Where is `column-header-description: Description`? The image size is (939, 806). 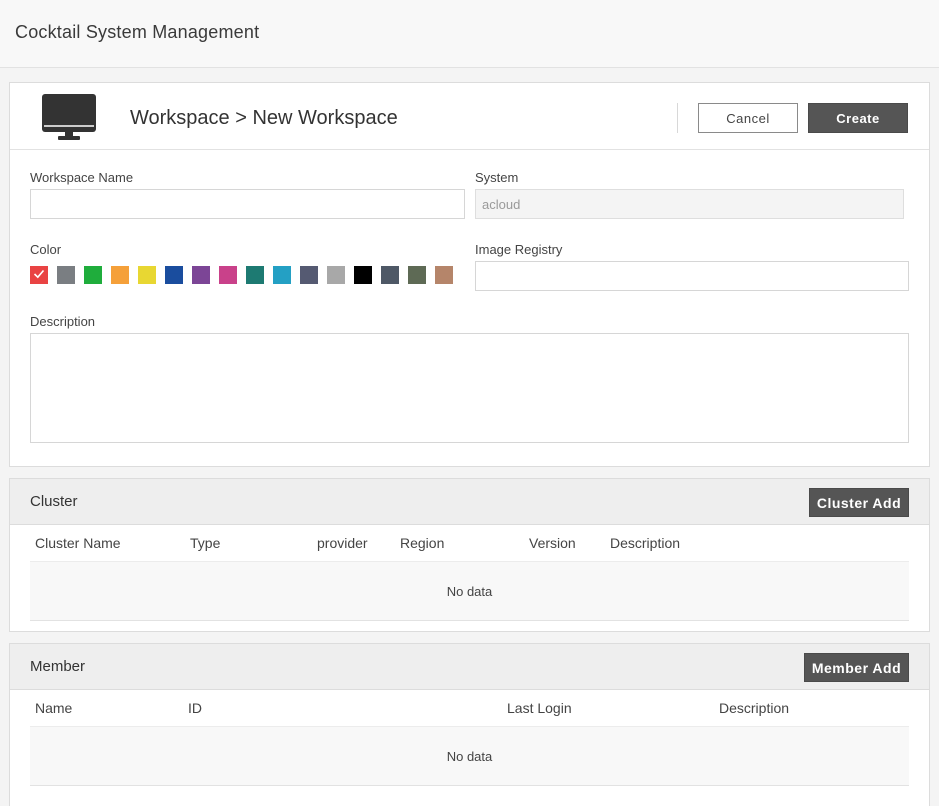 column-header-description: Description is located at coordinates (645, 543).